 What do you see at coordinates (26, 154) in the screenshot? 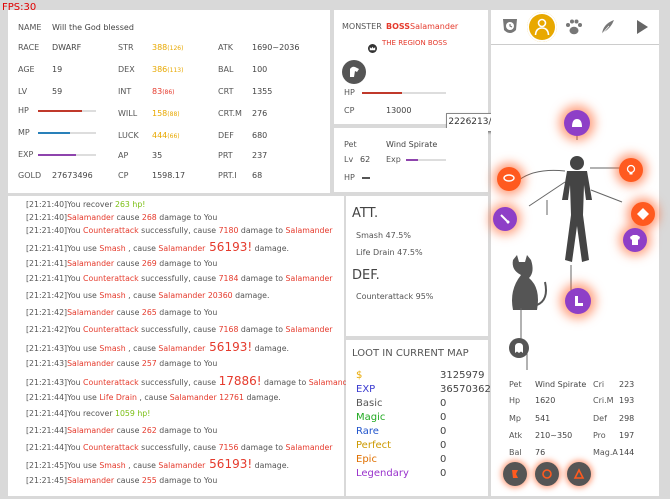
I see `exp-label: EXP` at bounding box center [26, 154].